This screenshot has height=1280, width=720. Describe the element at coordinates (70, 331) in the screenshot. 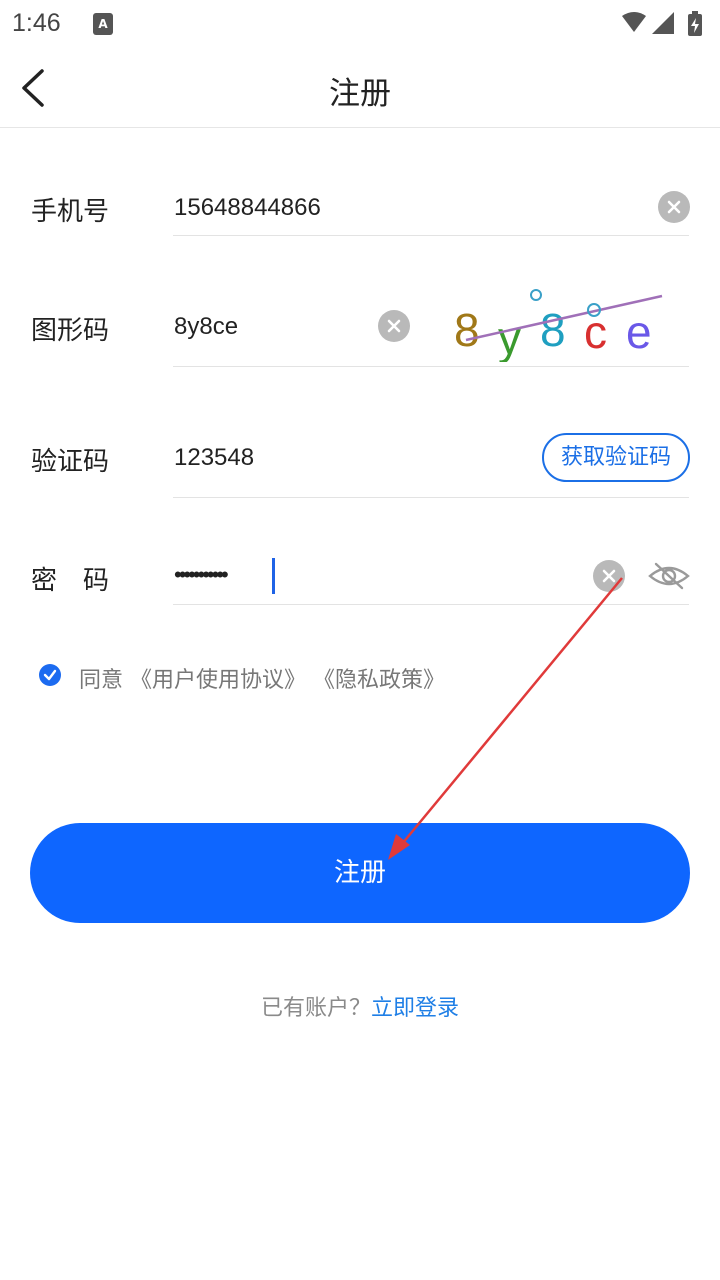

I see `captcha-label: 图形码` at that location.